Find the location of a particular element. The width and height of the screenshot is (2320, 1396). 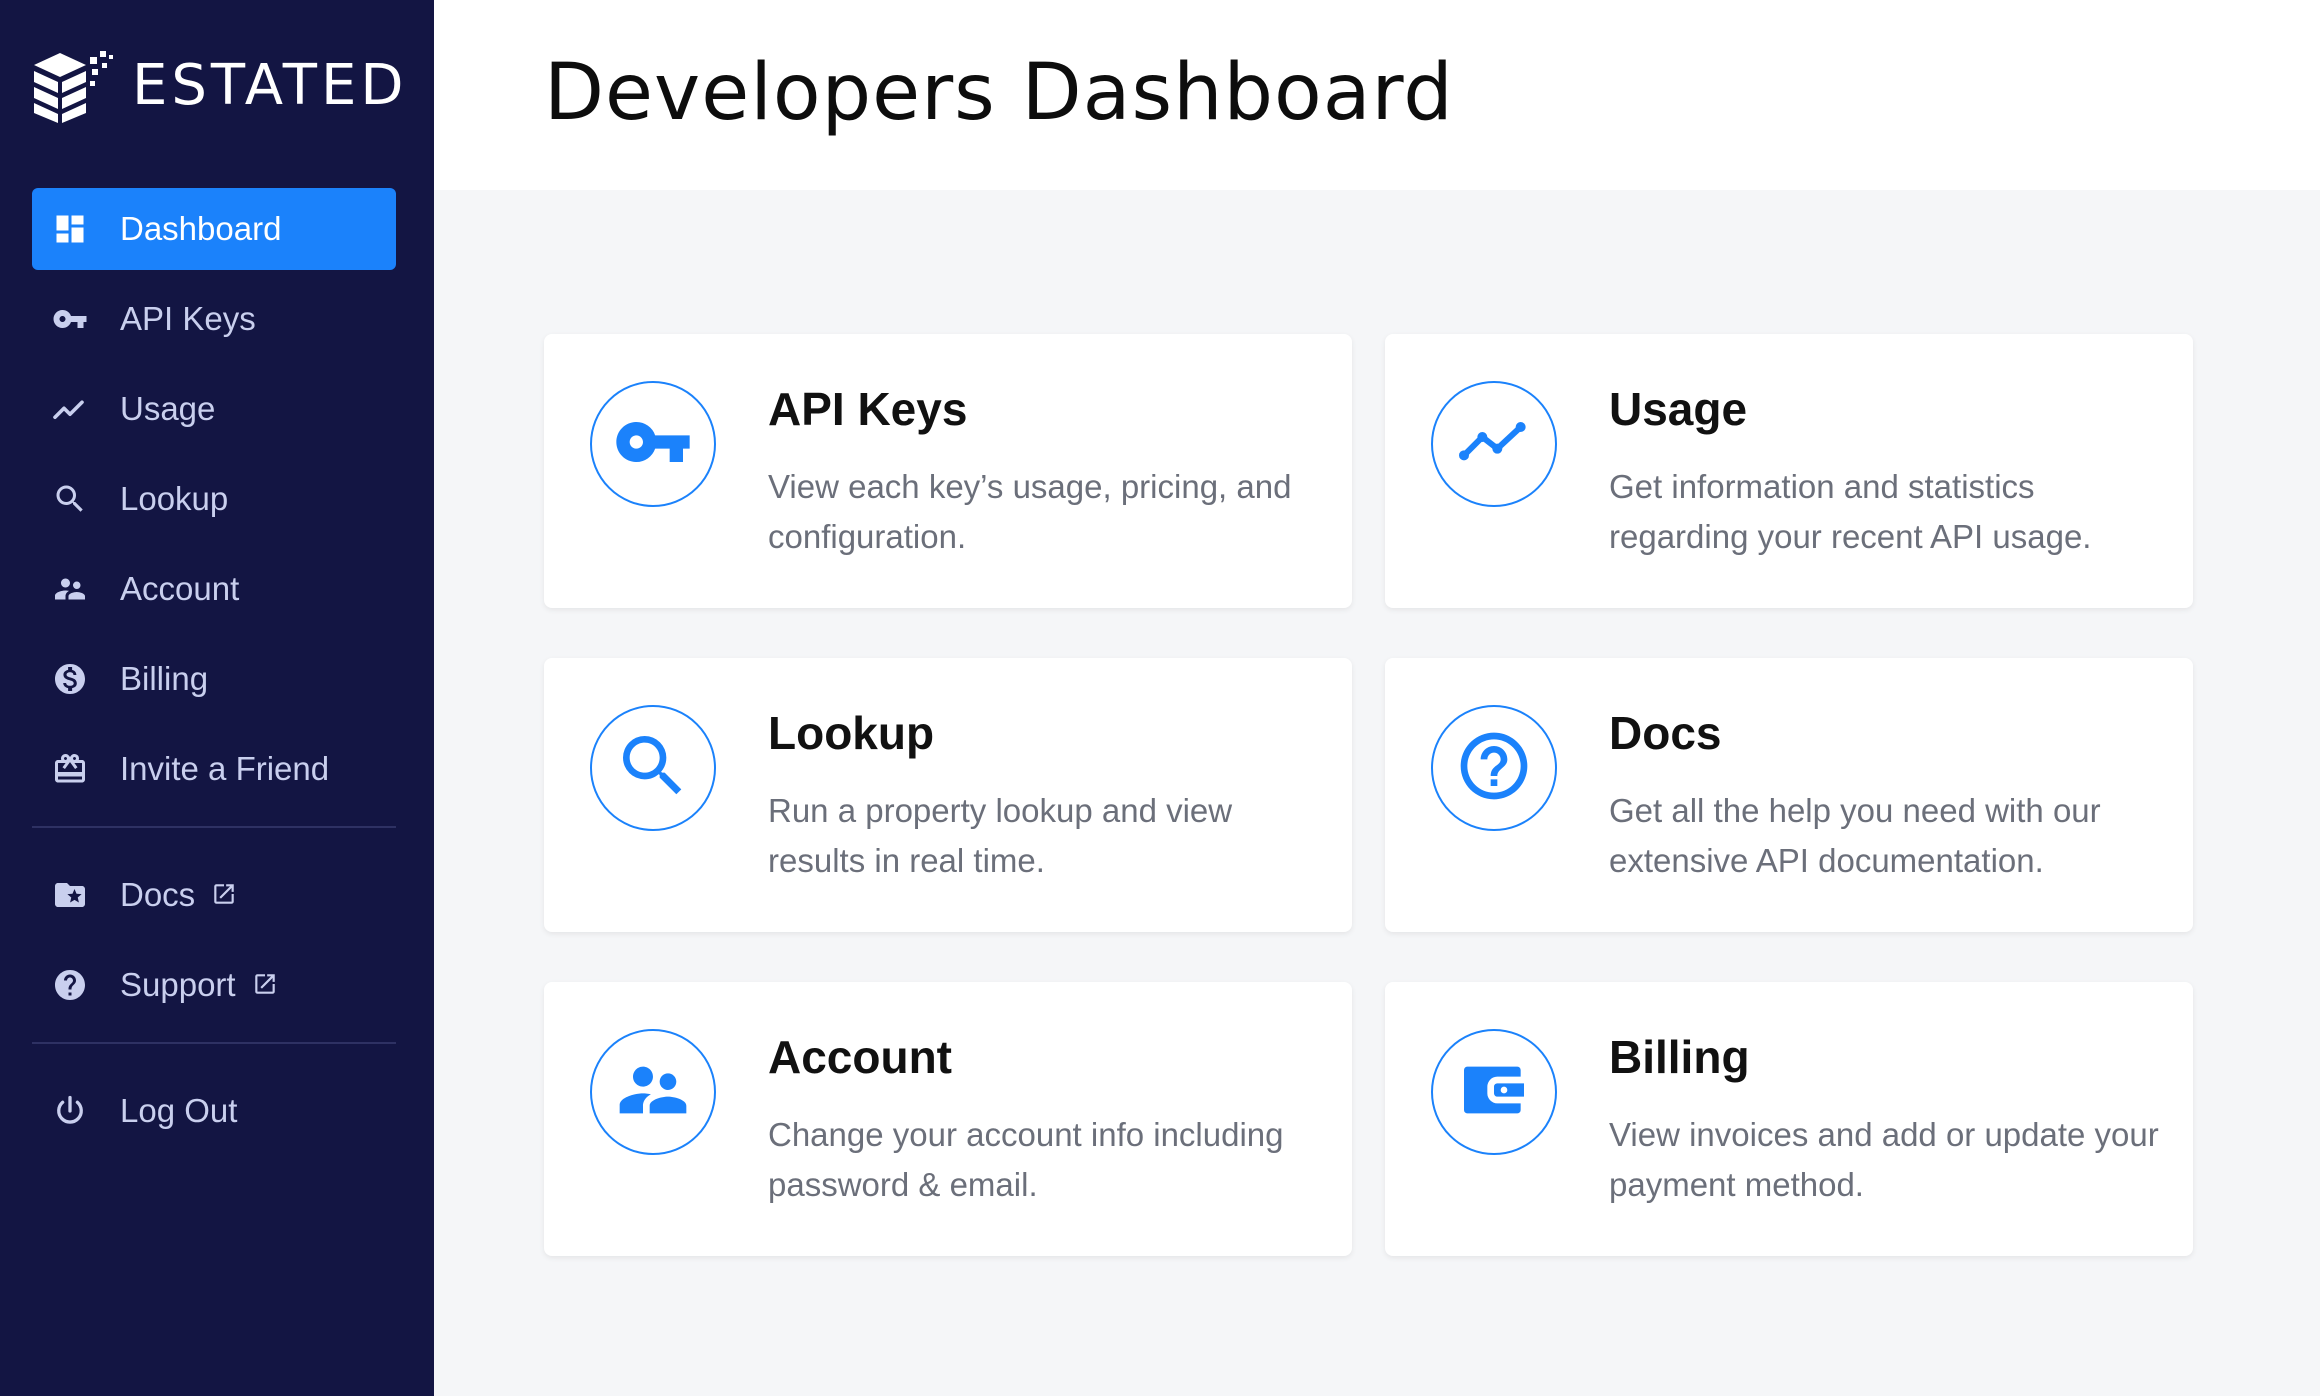

sidebar-item-lookup: Lookup is located at coordinates (214, 499).